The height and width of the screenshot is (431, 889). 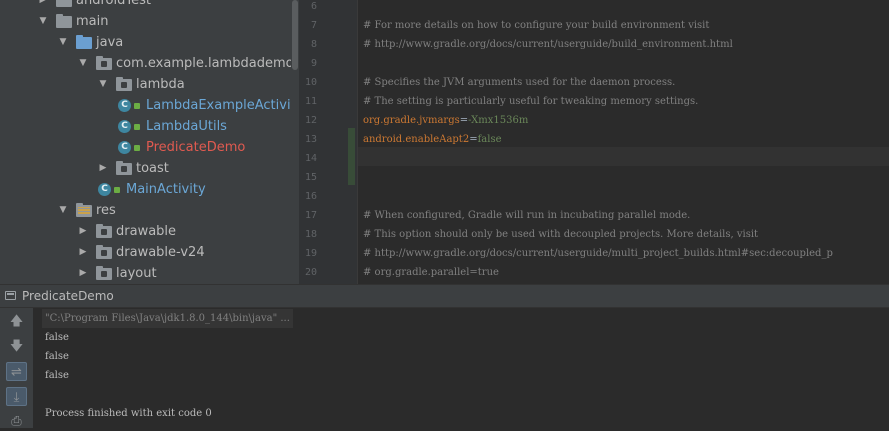 What do you see at coordinates (310, 253) in the screenshot?
I see `line-number: 19` at bounding box center [310, 253].